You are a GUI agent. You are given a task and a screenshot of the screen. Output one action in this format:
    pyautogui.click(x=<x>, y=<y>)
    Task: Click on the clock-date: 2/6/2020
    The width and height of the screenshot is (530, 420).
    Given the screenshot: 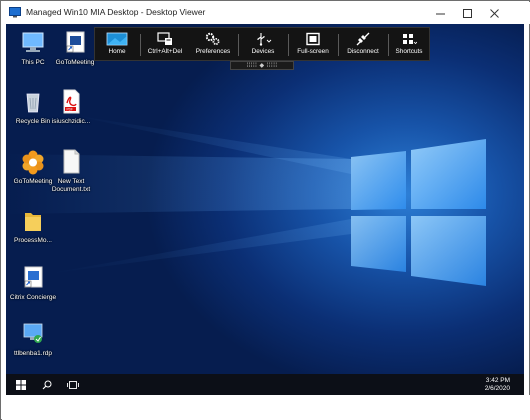 What is the action you would take?
    pyautogui.click(x=497, y=388)
    